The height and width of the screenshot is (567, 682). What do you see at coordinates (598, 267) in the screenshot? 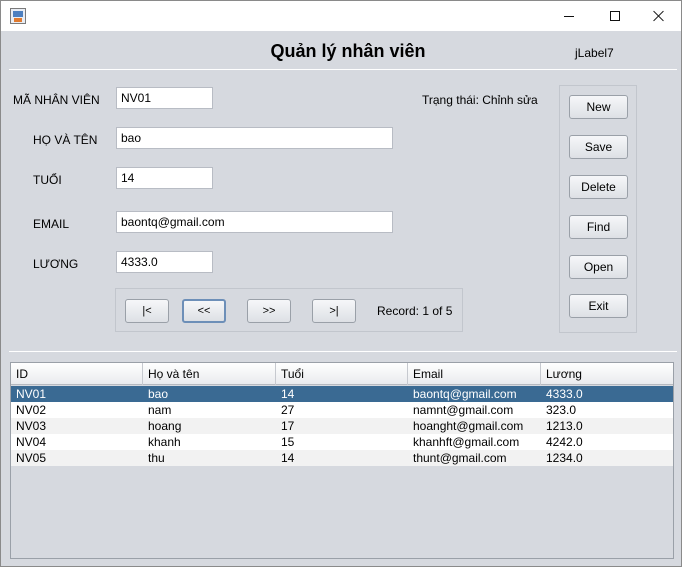
I see `open-button: Open` at bounding box center [598, 267].